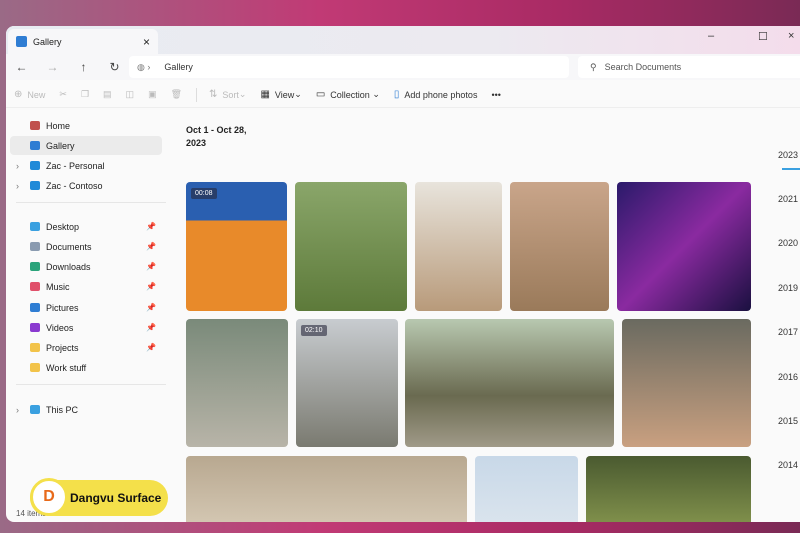 The image size is (800, 533). I want to click on share-icon: ▣, so click(152, 94).